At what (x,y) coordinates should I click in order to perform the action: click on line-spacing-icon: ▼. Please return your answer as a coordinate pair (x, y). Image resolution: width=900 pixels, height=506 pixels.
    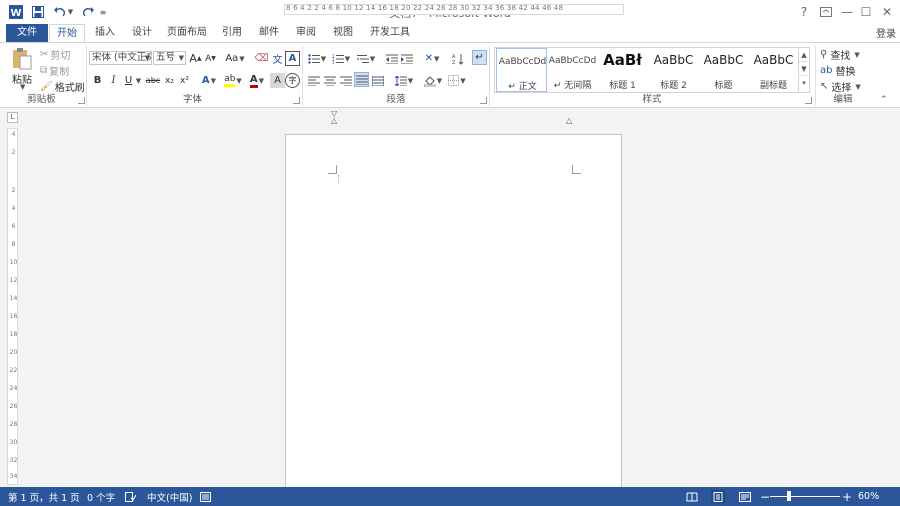
    Looking at the image, I should click on (404, 80).